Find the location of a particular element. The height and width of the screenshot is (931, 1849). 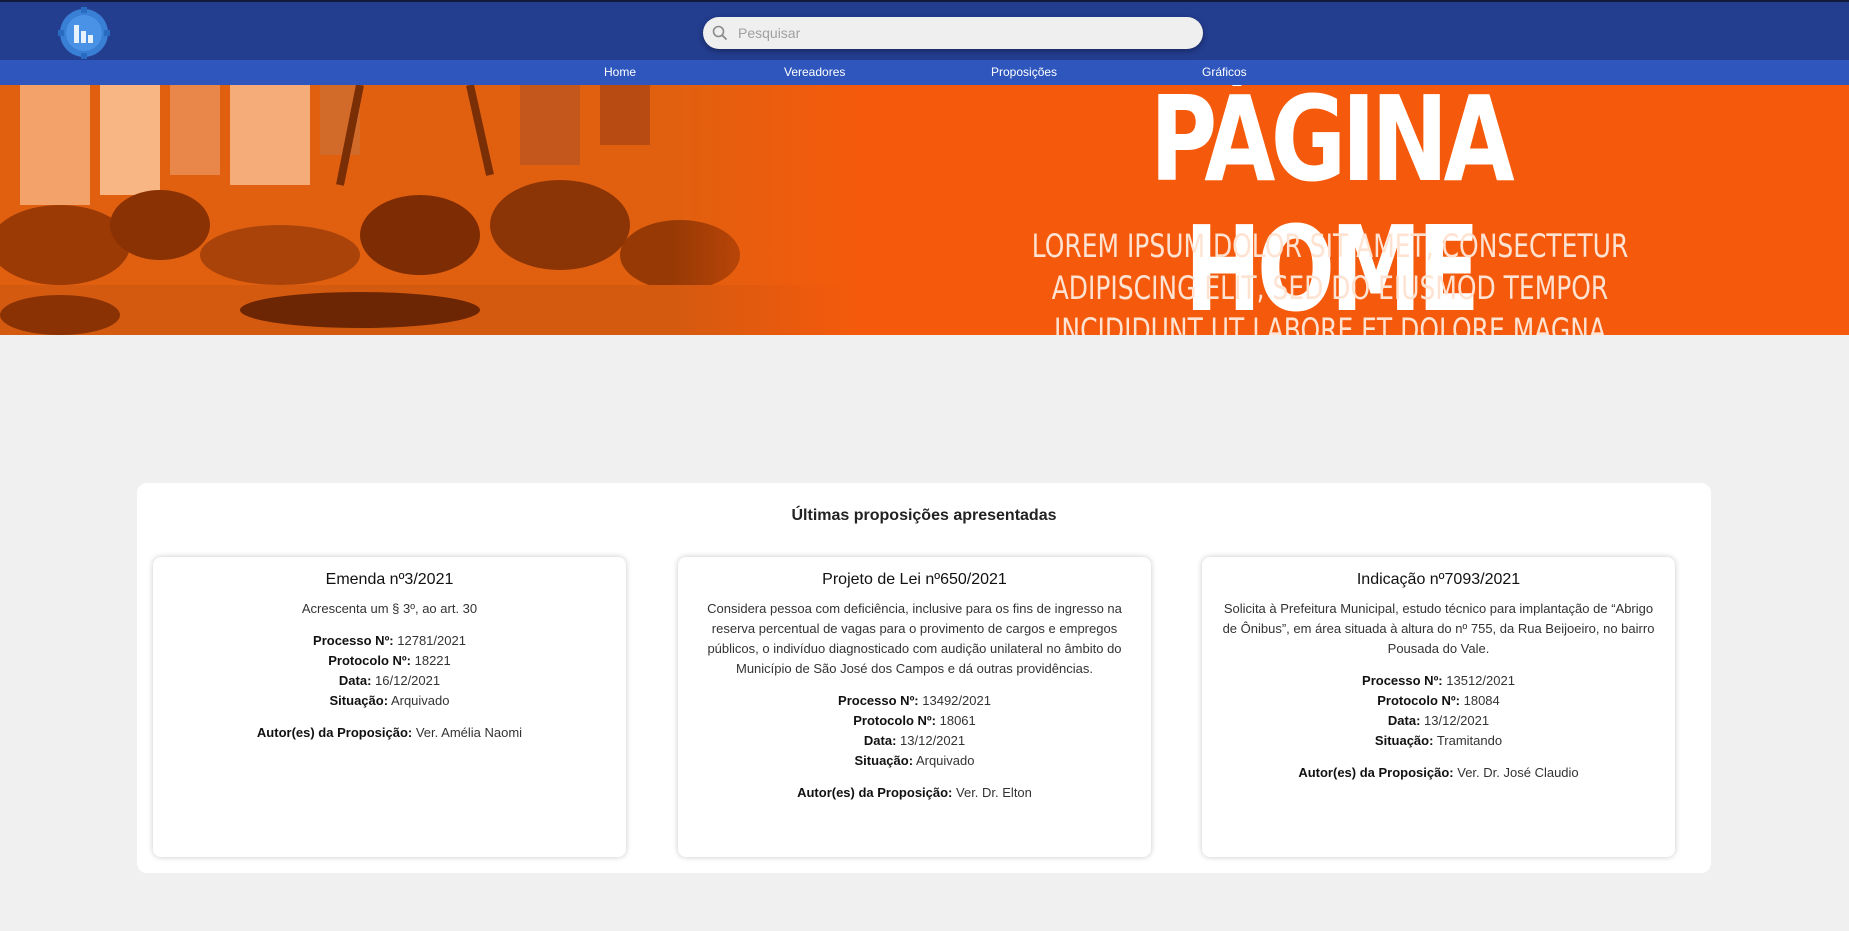

nav-item-proposicoes: Proposições is located at coordinates (1024, 72).